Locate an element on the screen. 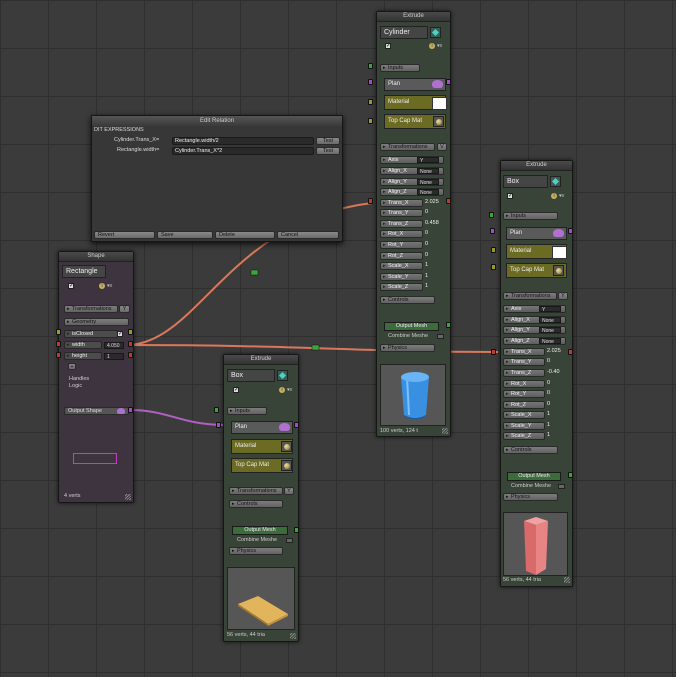 This screenshot has width=676, height=677. box-mid-plan-socket is located at coordinates (218, 425).